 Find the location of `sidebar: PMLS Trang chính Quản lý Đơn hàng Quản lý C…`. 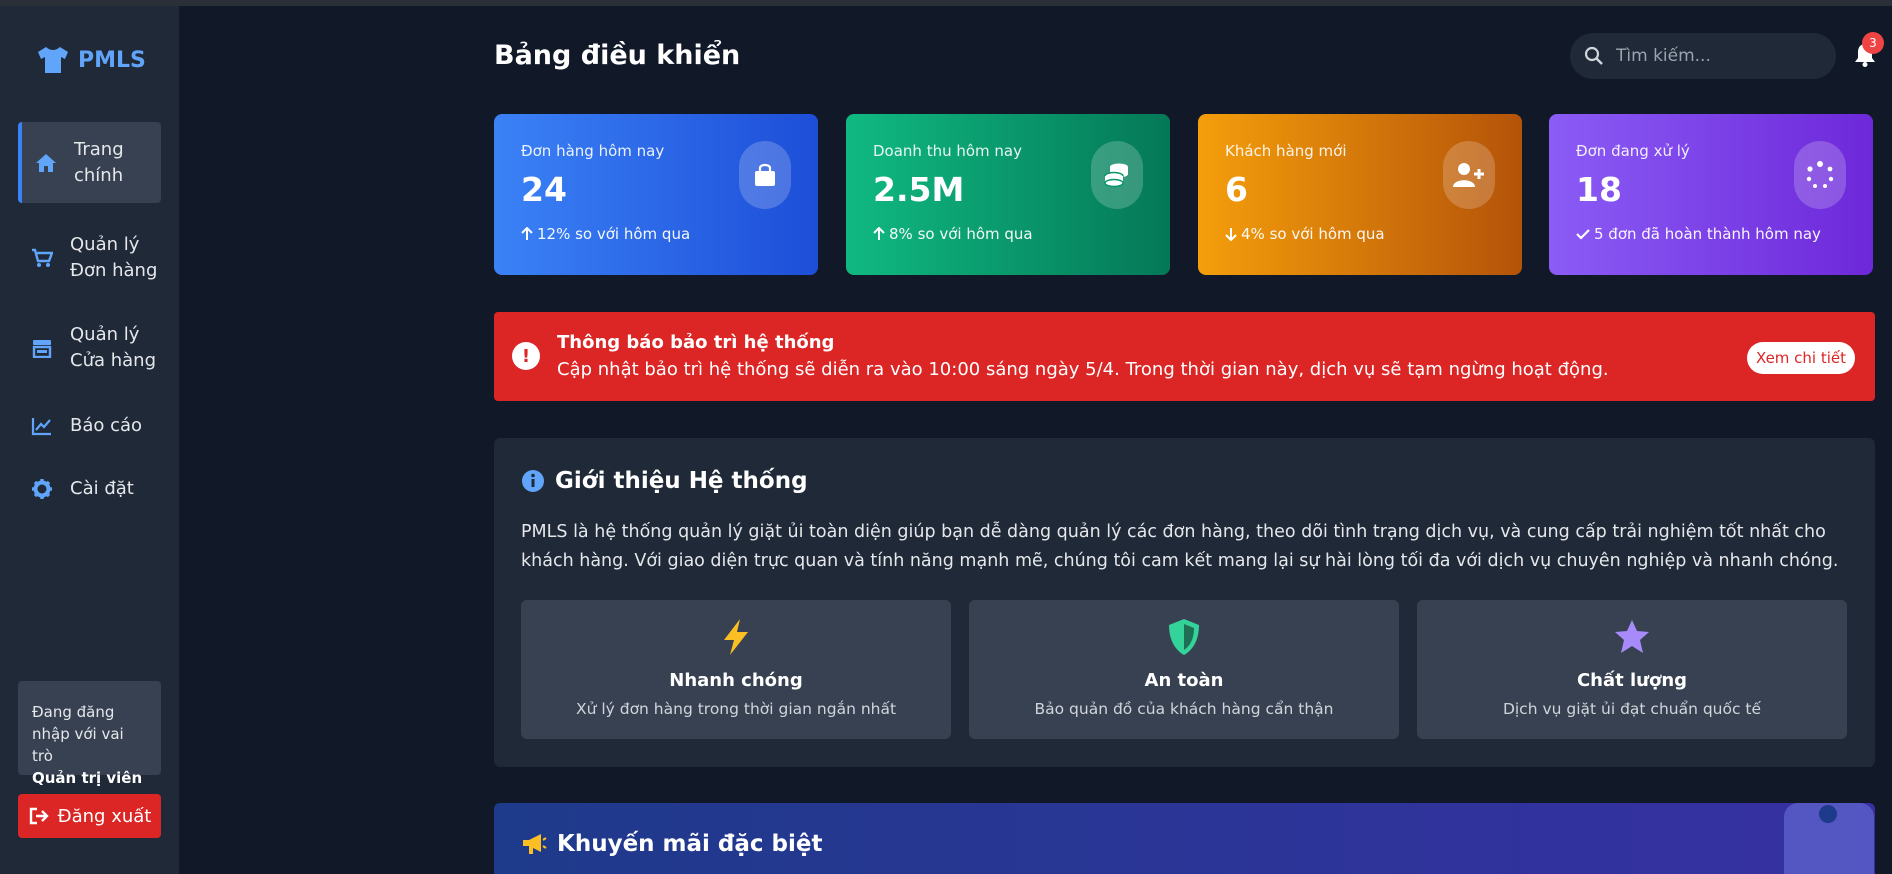

sidebar: PMLS Trang chính Quản lý Đơn hàng Quản lý C… is located at coordinates (89, 440).